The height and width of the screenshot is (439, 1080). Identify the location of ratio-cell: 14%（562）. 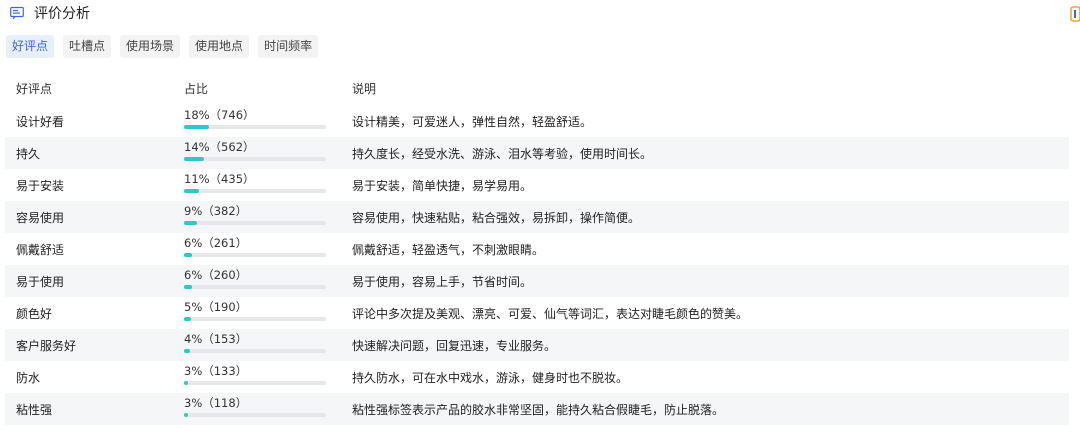
(257, 150).